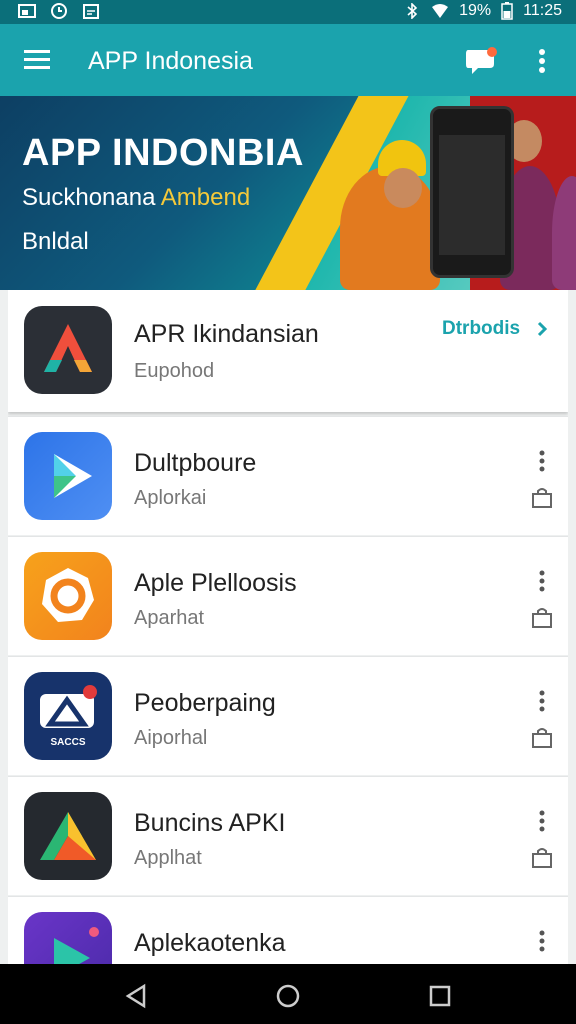  I want to click on list-item: Dultpboure Aplorkai, so click(288, 475).